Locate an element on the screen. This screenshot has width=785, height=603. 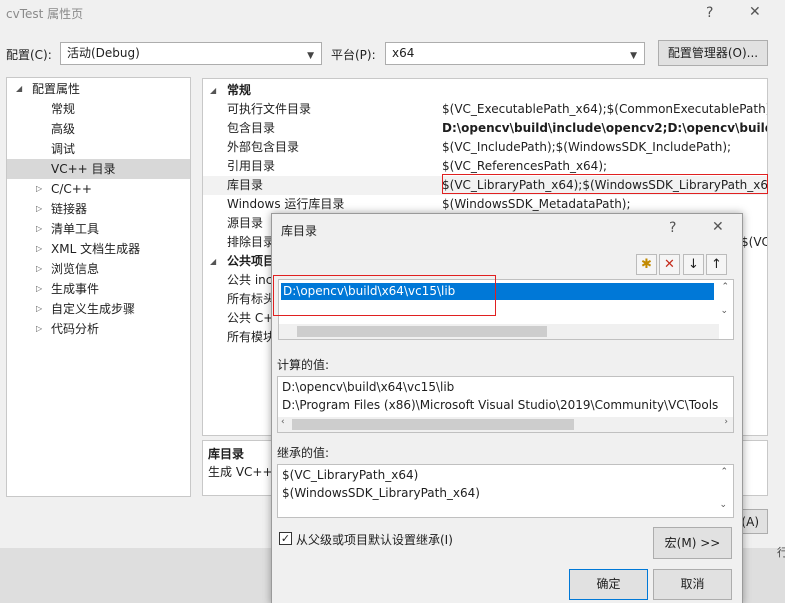
ok-button: 确定 is located at coordinates (608, 584).